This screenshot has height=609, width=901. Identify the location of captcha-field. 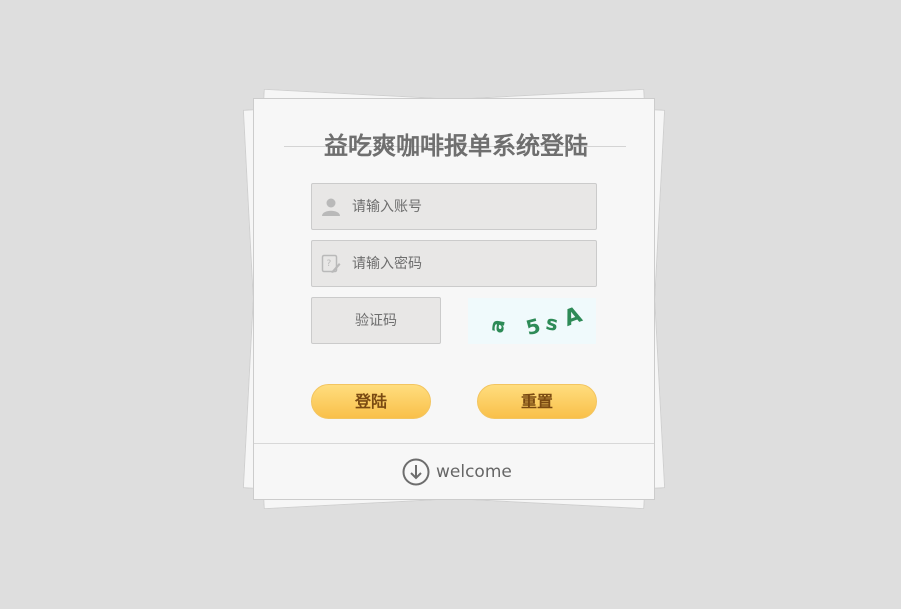
(376, 320).